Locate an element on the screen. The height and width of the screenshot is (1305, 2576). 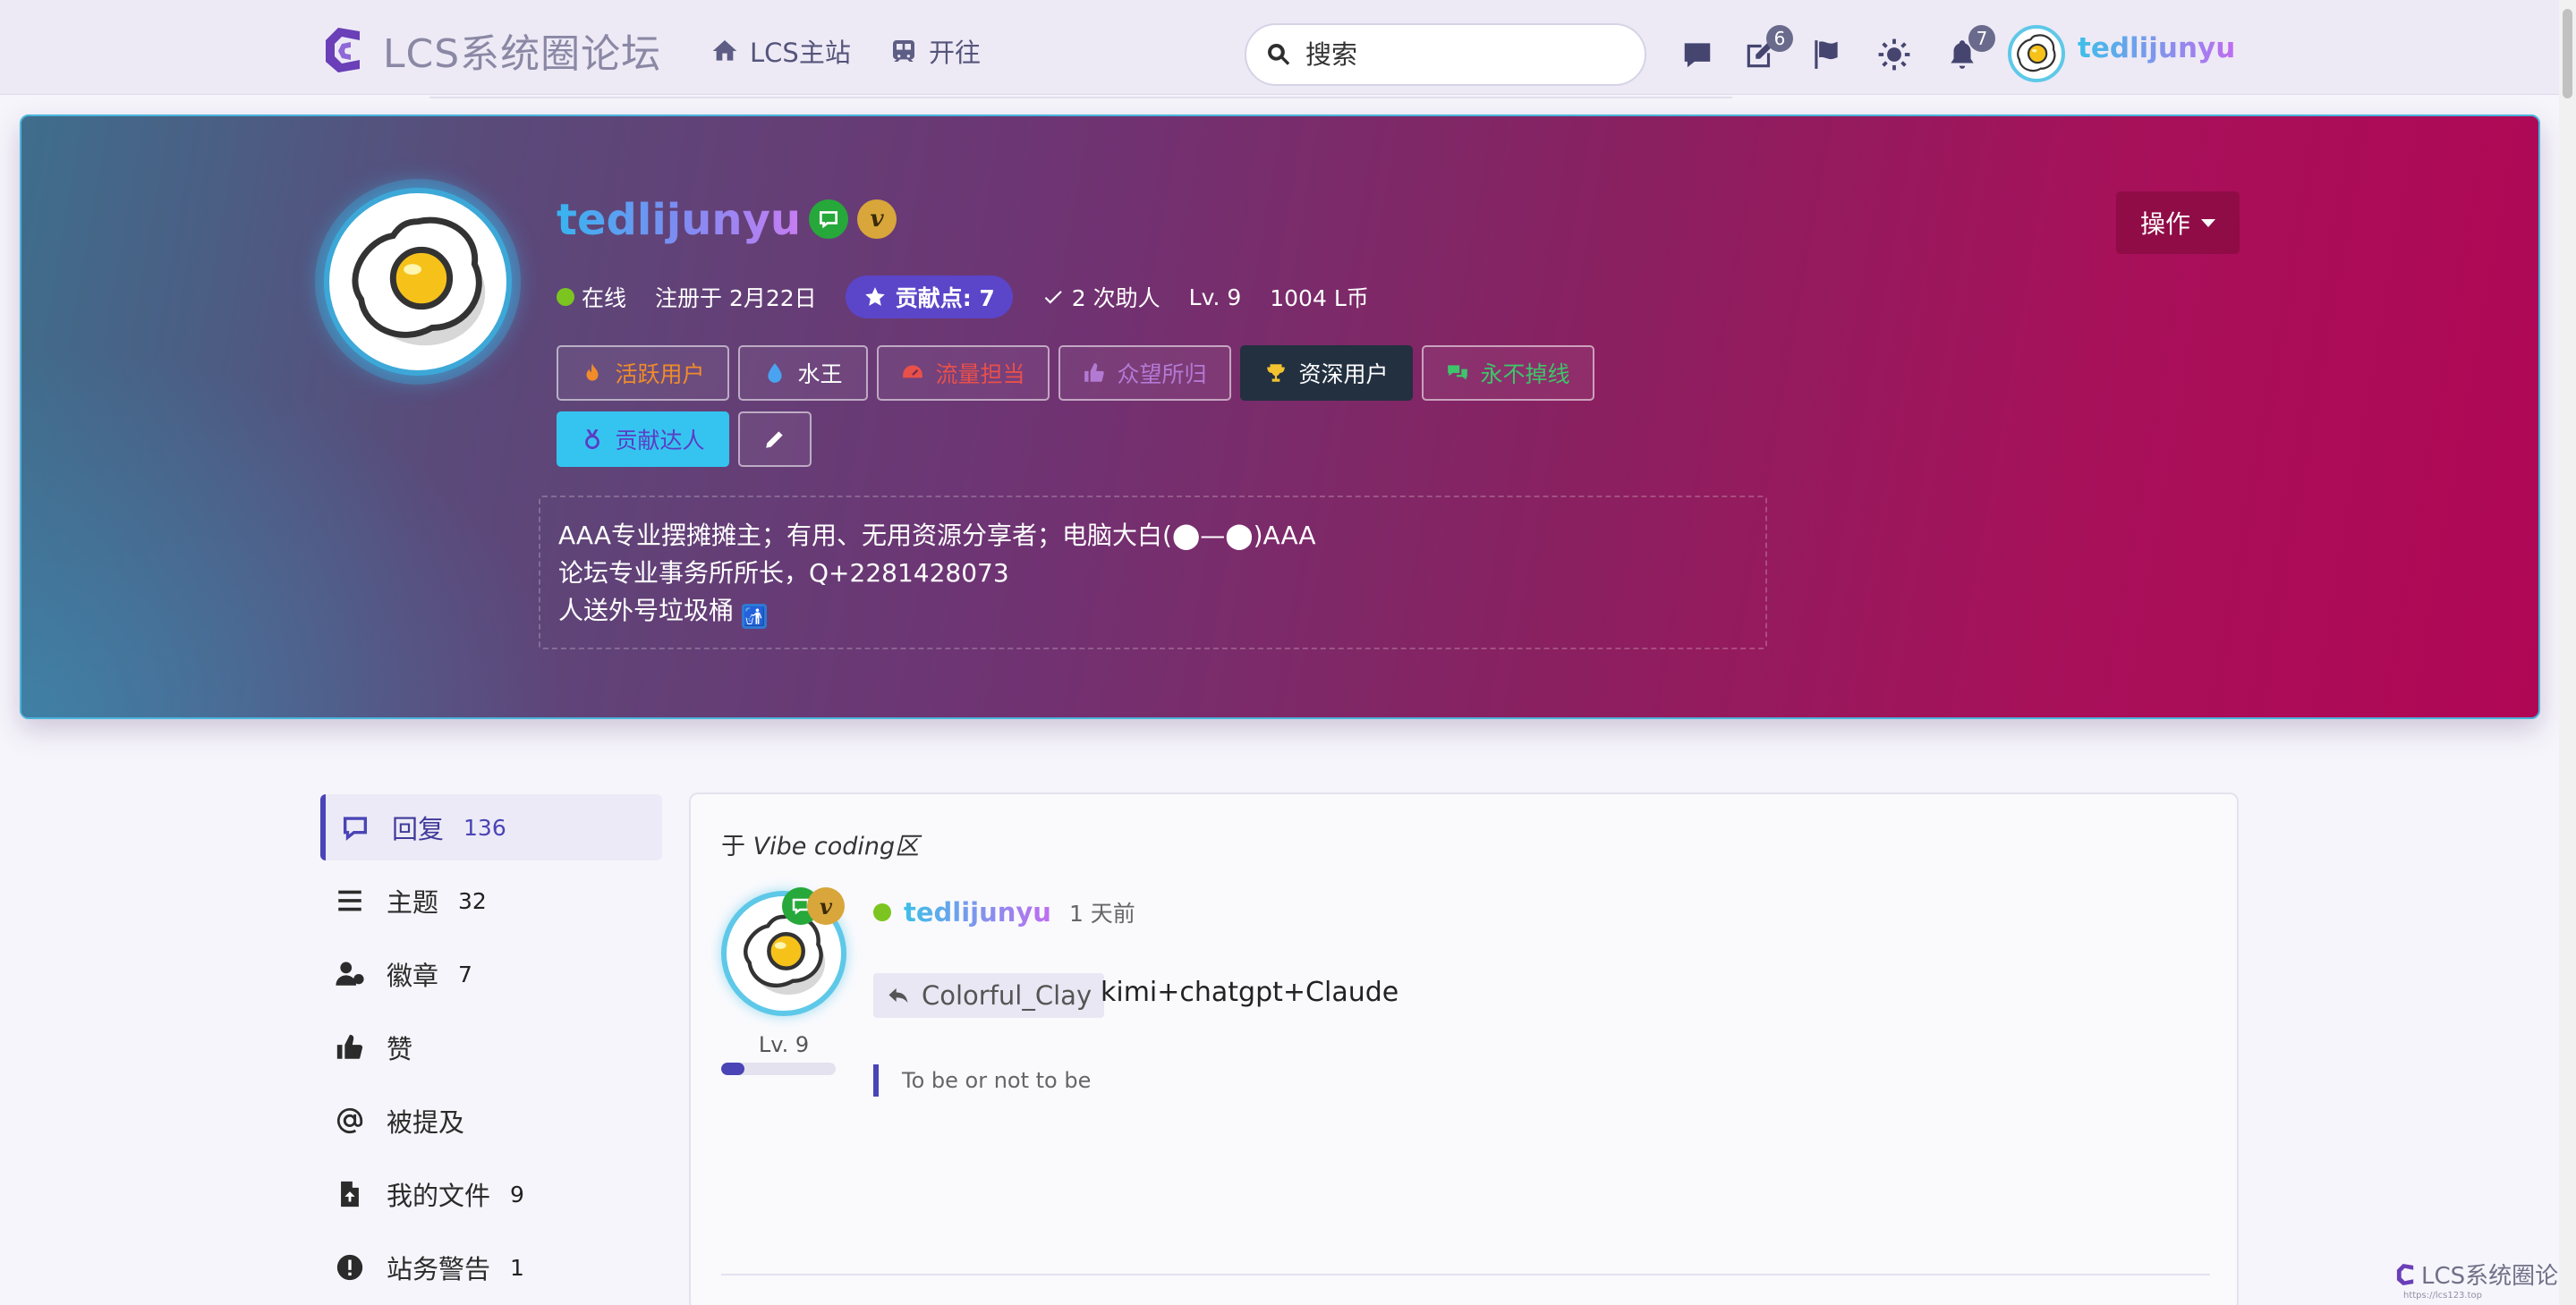
badge-water-king: 水王 is located at coordinates (803, 373).